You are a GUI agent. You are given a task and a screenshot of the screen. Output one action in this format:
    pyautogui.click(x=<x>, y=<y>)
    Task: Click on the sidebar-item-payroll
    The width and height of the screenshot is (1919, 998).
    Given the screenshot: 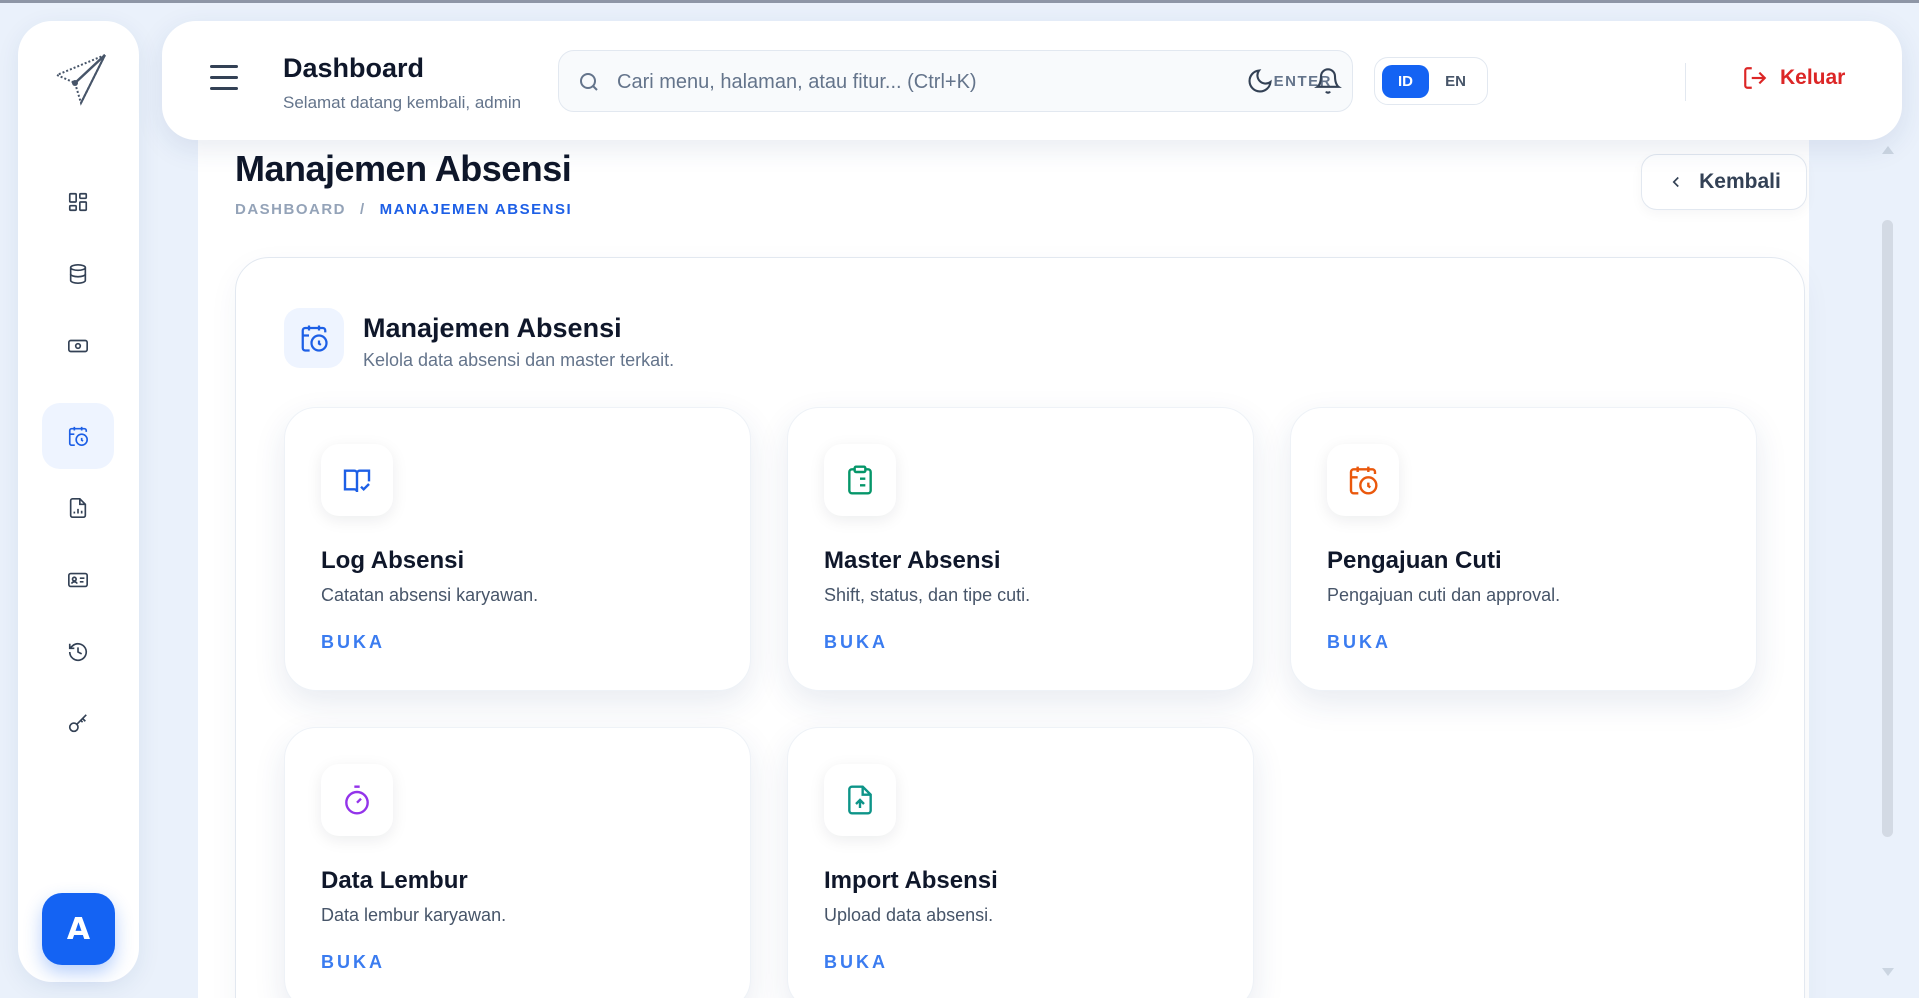 What is the action you would take?
    pyautogui.click(x=78, y=346)
    